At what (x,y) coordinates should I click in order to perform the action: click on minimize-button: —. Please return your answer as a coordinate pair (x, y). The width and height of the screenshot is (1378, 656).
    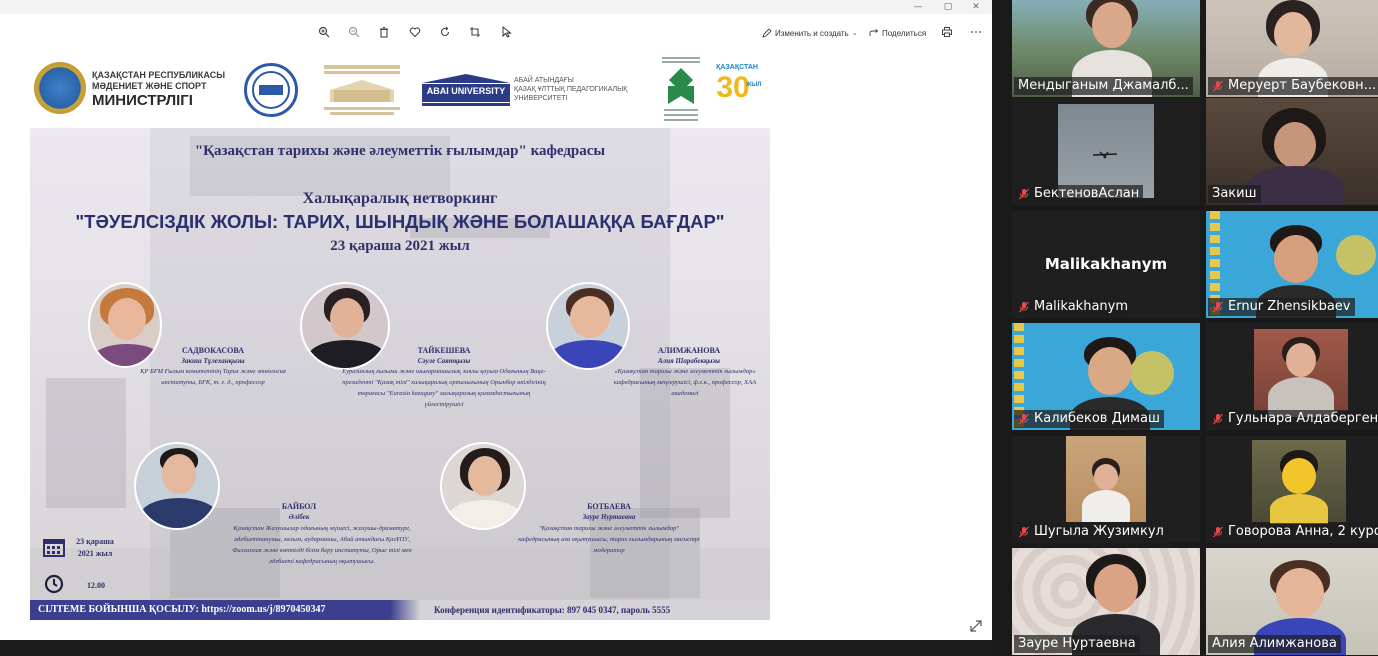
    Looking at the image, I should click on (918, 7).